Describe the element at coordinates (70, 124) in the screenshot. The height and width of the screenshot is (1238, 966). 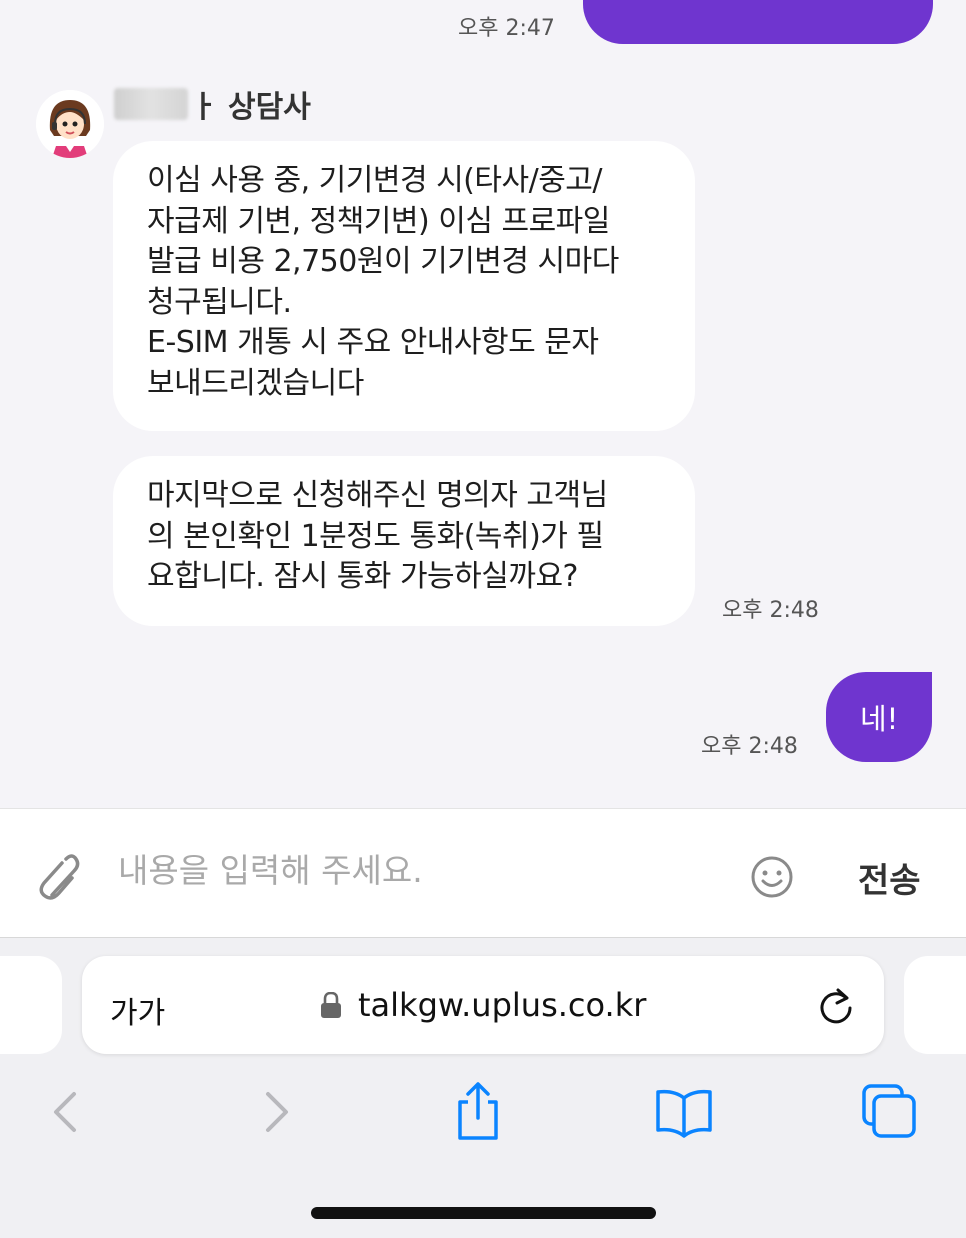
I see `agent-avatar` at that location.